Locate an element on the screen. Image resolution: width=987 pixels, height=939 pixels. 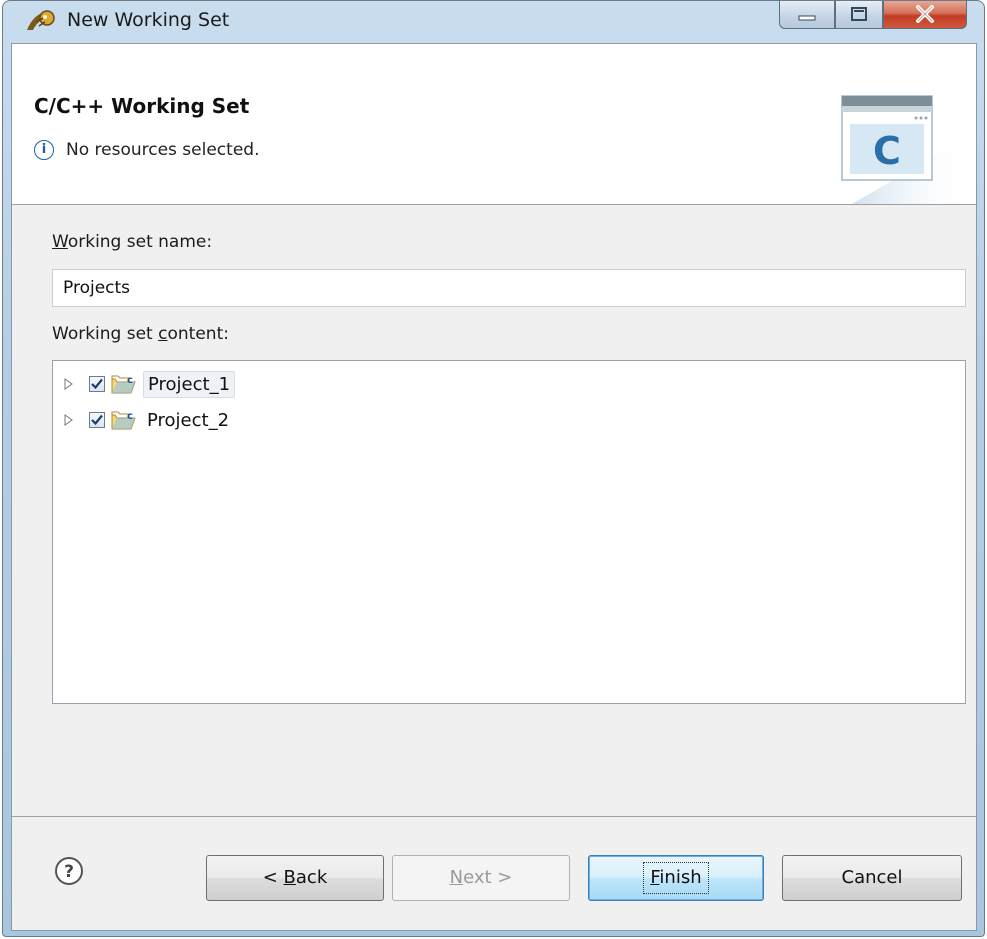
tree-item: c Project_2 is located at coordinates (143, 420).